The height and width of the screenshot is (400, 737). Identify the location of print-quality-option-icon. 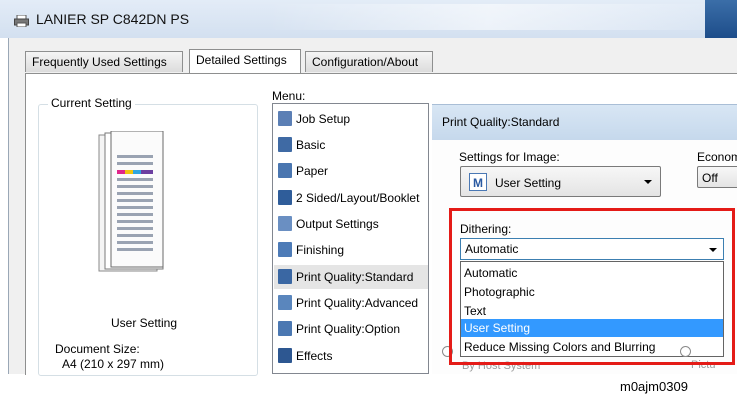
(285, 328).